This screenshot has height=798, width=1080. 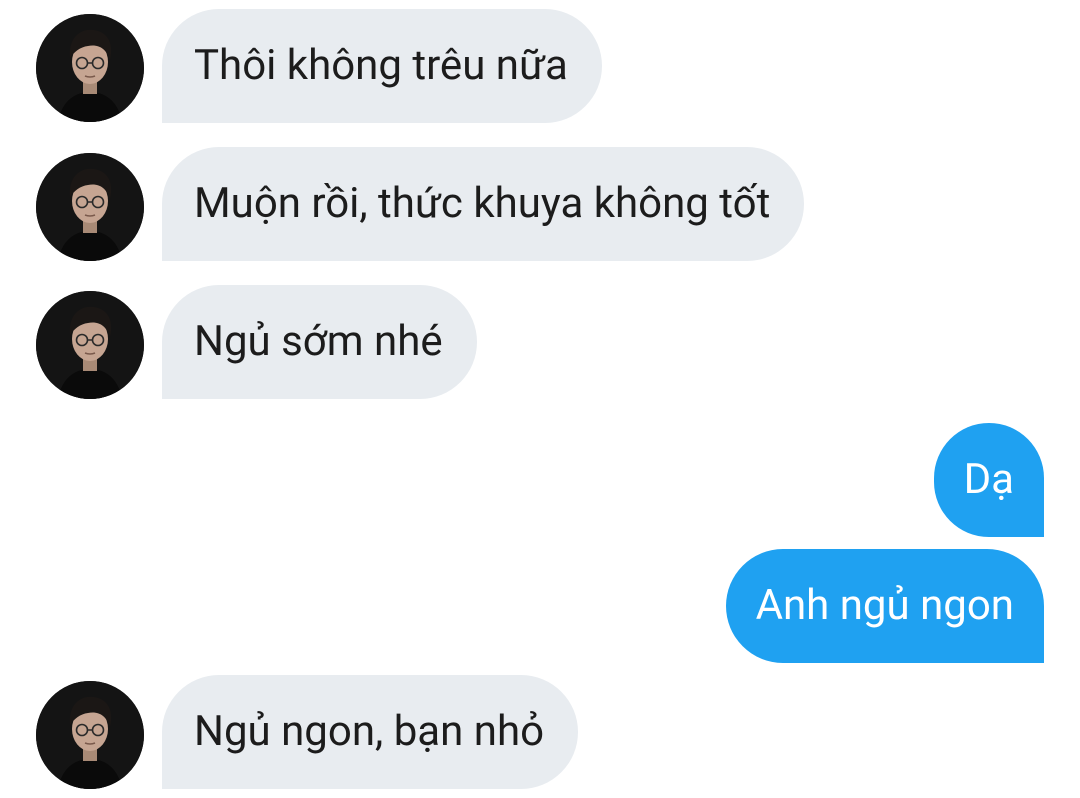 I want to click on message-text: Ngủ ngon, bạn nhỏ, so click(x=369, y=731).